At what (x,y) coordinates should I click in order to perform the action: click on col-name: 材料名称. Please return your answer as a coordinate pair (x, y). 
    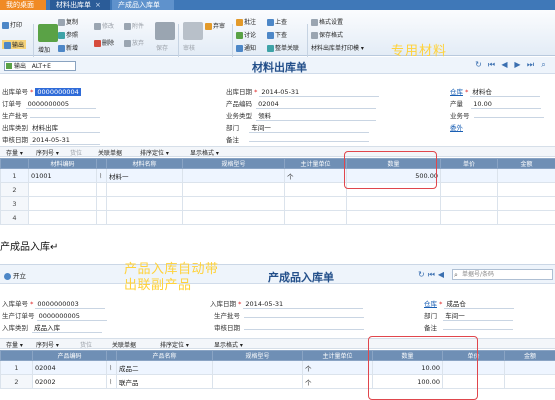
    Looking at the image, I should click on (144, 163).